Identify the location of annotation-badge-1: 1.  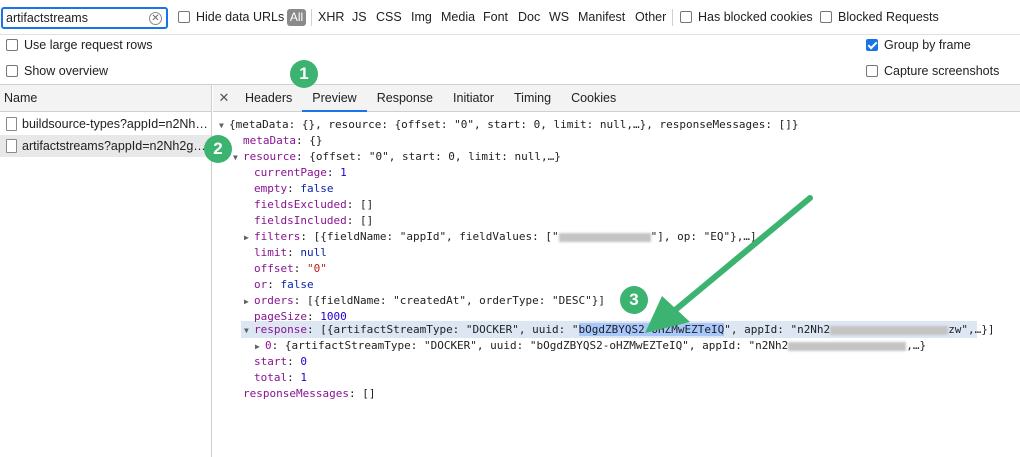
(304, 74).